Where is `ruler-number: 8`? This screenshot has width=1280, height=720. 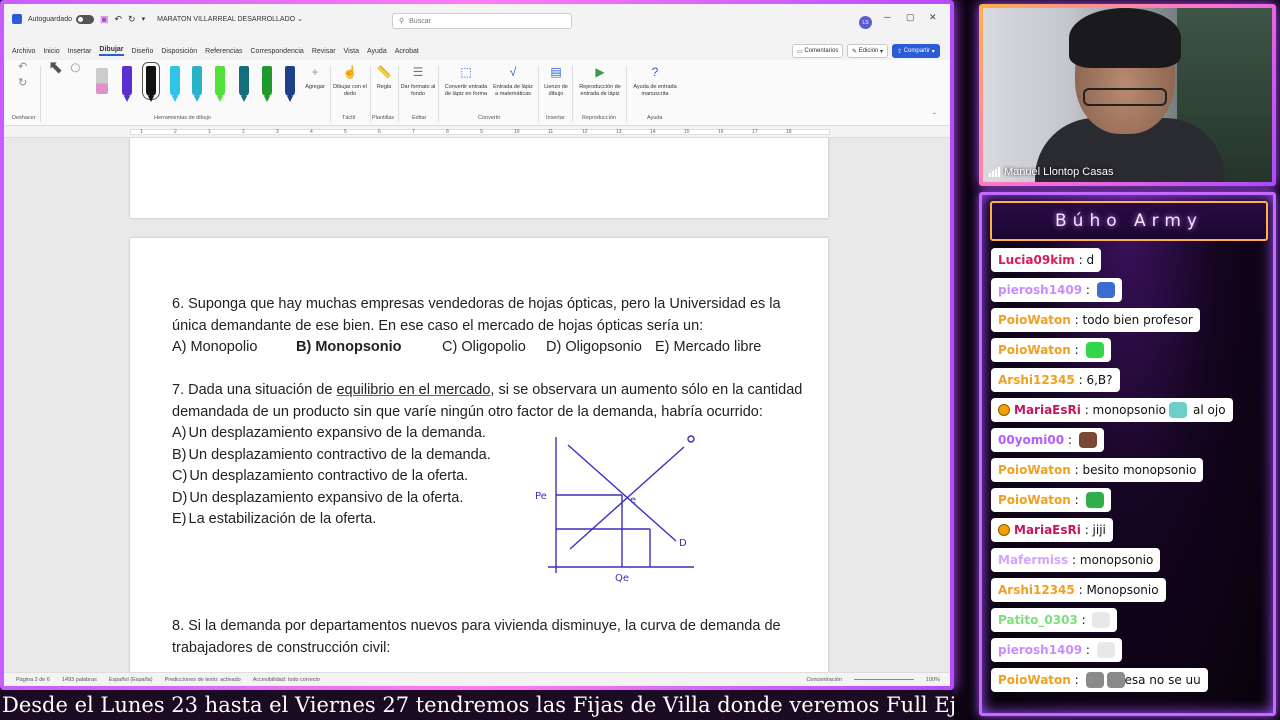
ruler-number: 8 is located at coordinates (447, 132).